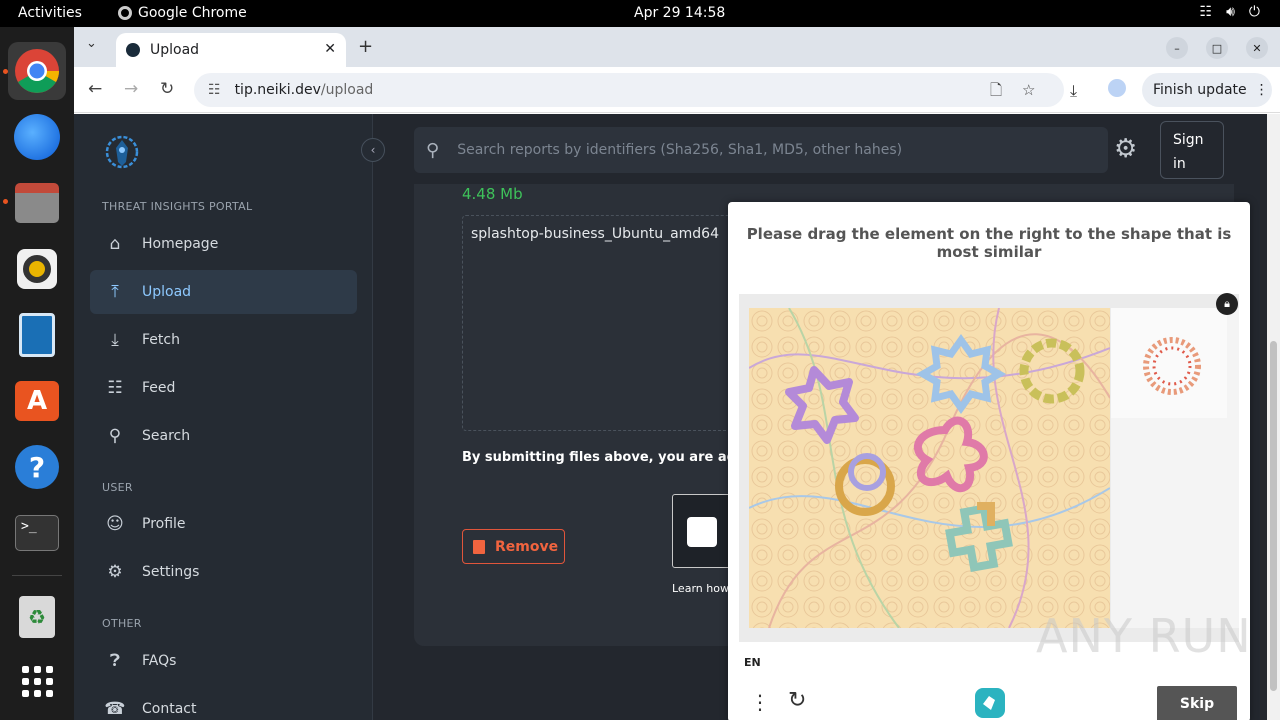  Describe the element at coordinates (37, 533) in the screenshot. I see `dock-terminal: >_` at that location.